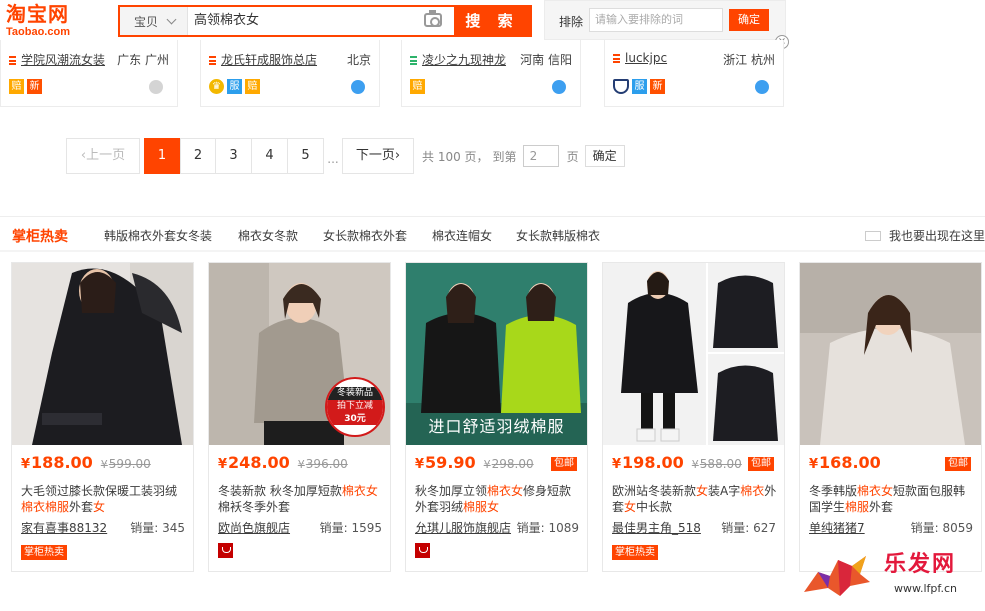 This screenshot has height=611, width=985. Describe the element at coordinates (69, 59) in the screenshot. I see `shop-name: 学院风潮流女装` at that location.